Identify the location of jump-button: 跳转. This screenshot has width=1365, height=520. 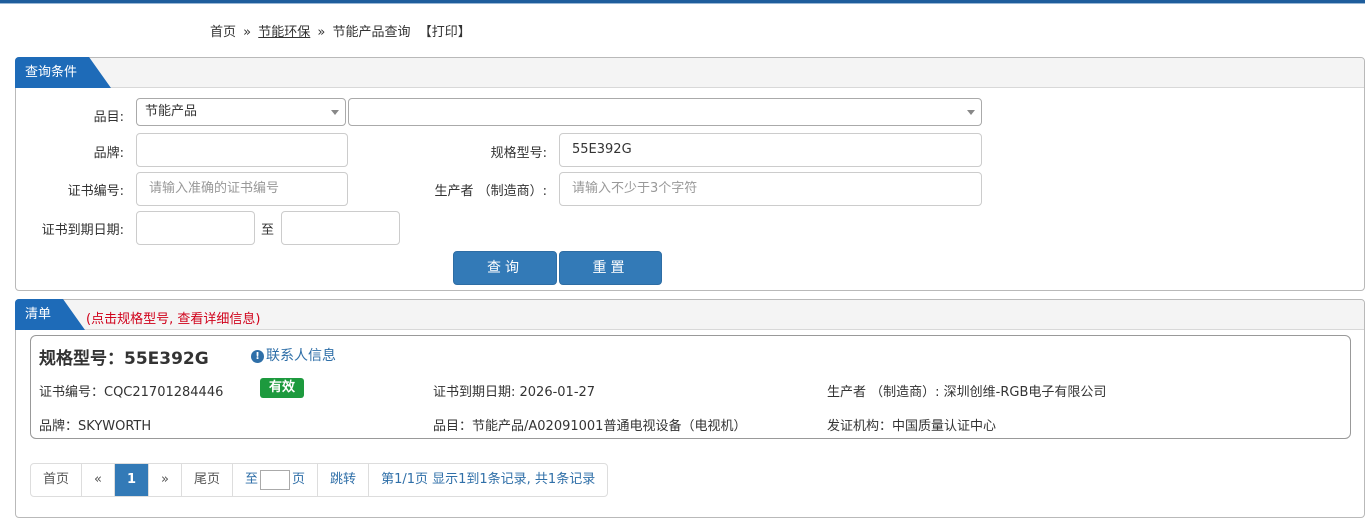
(344, 480).